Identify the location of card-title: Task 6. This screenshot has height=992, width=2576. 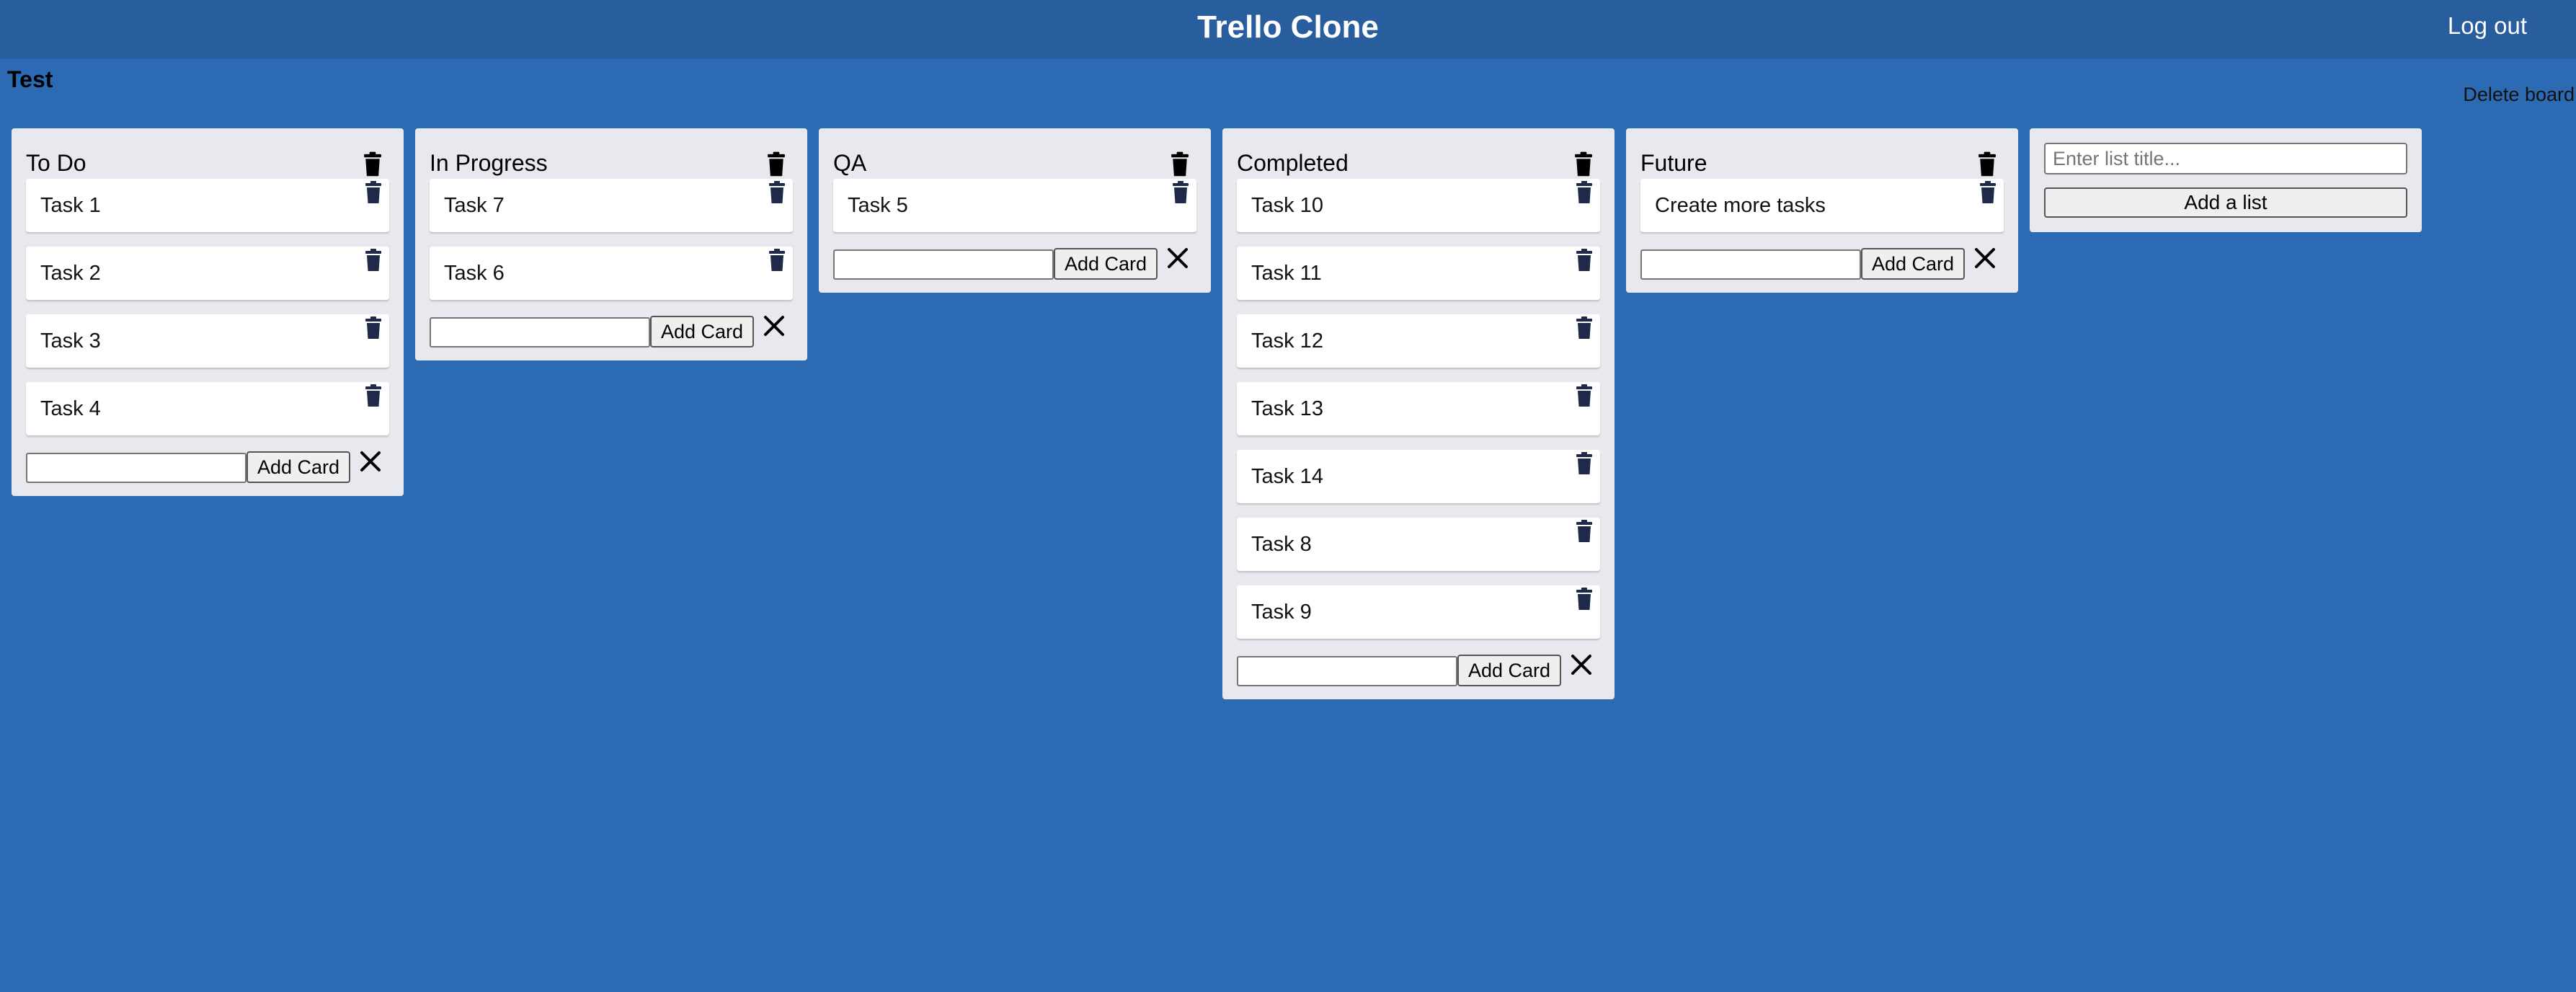
(474, 273).